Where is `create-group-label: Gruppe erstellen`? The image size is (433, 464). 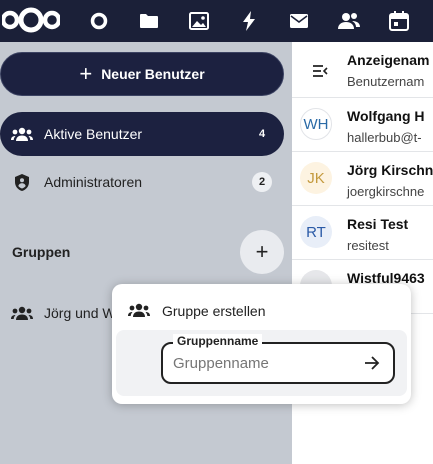
create-group-label: Gruppe erstellen is located at coordinates (214, 311).